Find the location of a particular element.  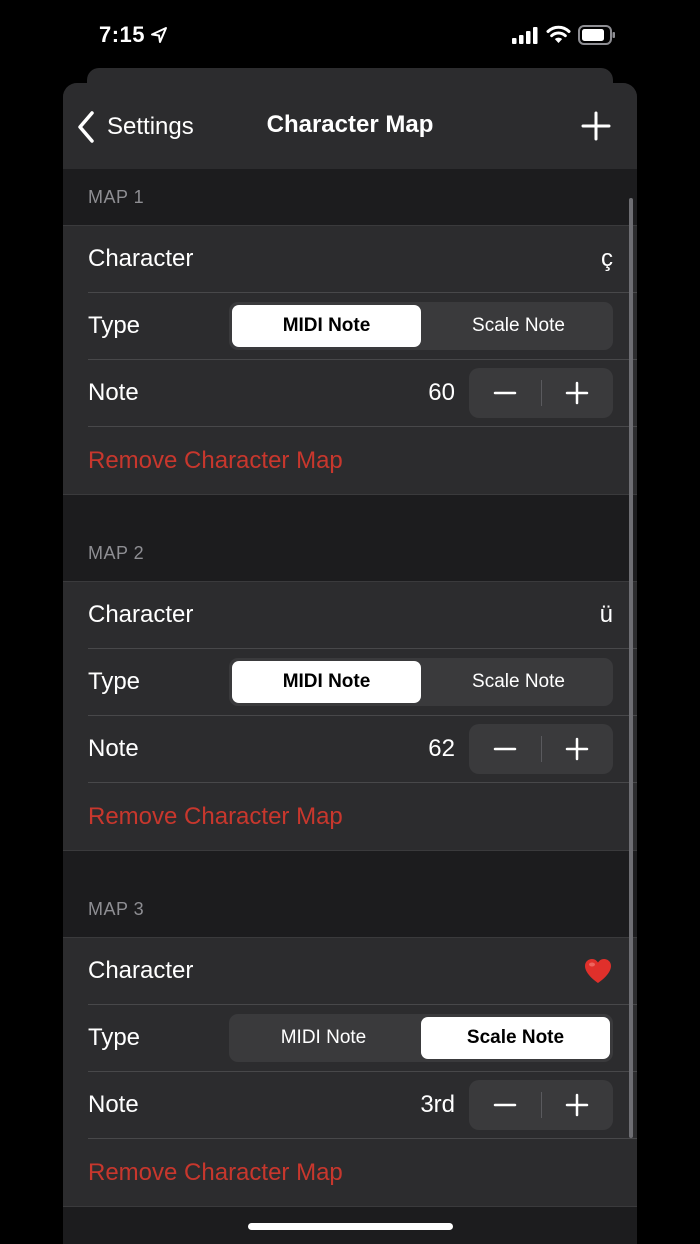

character-value: ü is located at coordinates (606, 614).